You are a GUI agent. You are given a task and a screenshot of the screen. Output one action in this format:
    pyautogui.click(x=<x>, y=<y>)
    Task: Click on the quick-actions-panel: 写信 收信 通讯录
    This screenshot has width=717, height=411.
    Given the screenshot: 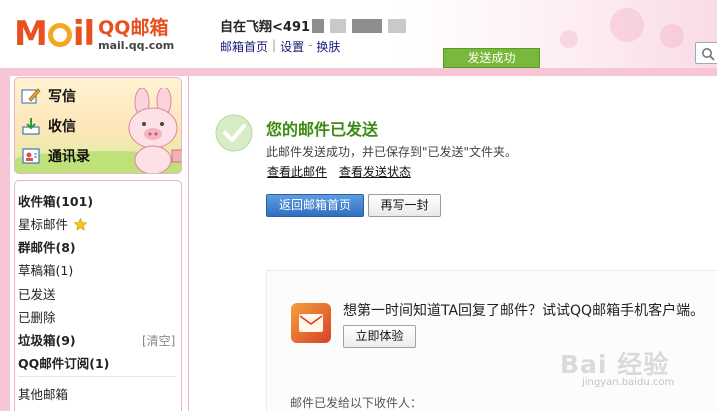 What is the action you would take?
    pyautogui.click(x=98, y=125)
    